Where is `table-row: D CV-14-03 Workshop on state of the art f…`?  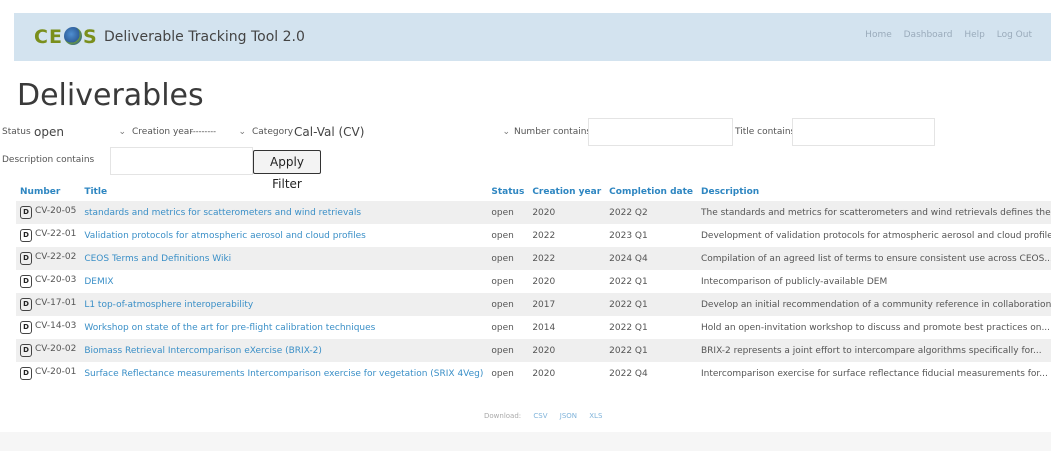
table-row: D CV-14-03 Workshop on state of the art f… is located at coordinates (533, 327).